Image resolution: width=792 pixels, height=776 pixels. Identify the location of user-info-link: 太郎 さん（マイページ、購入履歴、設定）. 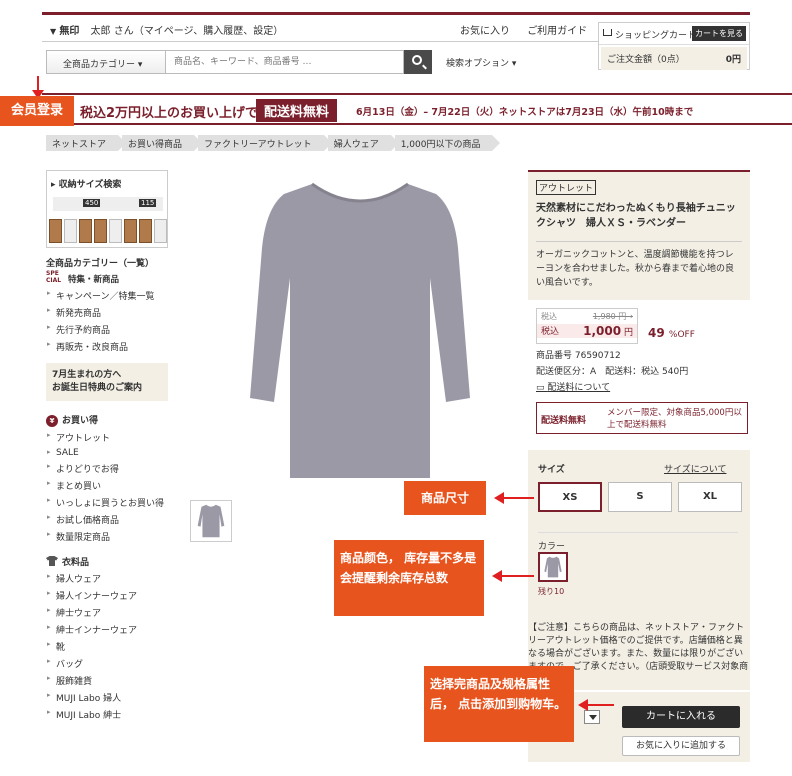
(187, 31).